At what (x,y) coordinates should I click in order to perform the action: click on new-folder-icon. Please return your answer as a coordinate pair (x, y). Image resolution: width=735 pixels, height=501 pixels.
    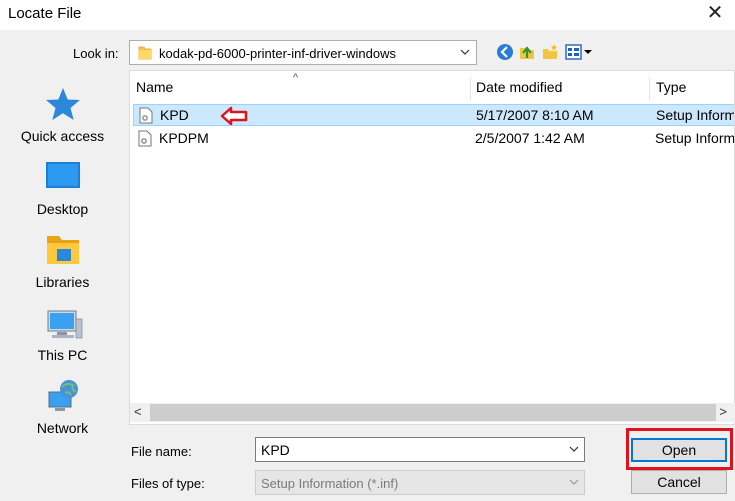
    Looking at the image, I should click on (550, 52).